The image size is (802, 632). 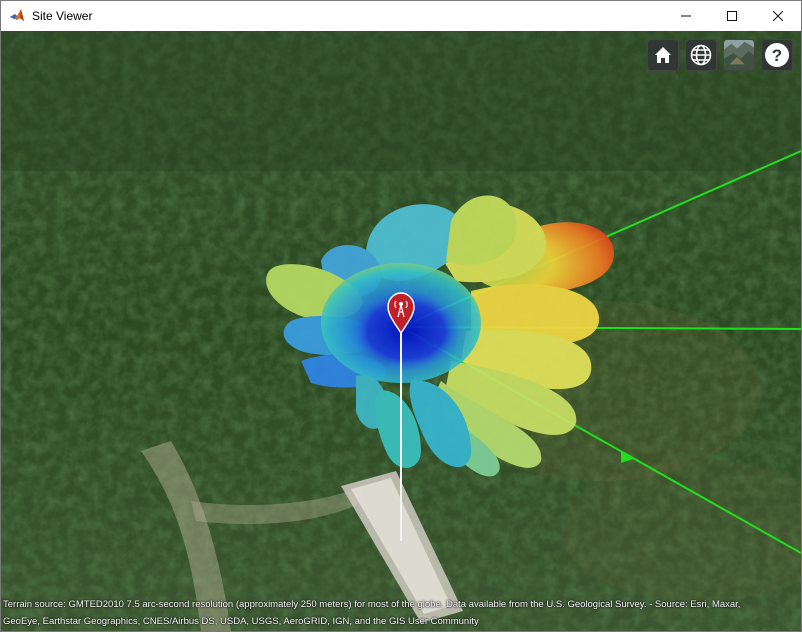 I want to click on maximize-button, so click(x=732, y=16).